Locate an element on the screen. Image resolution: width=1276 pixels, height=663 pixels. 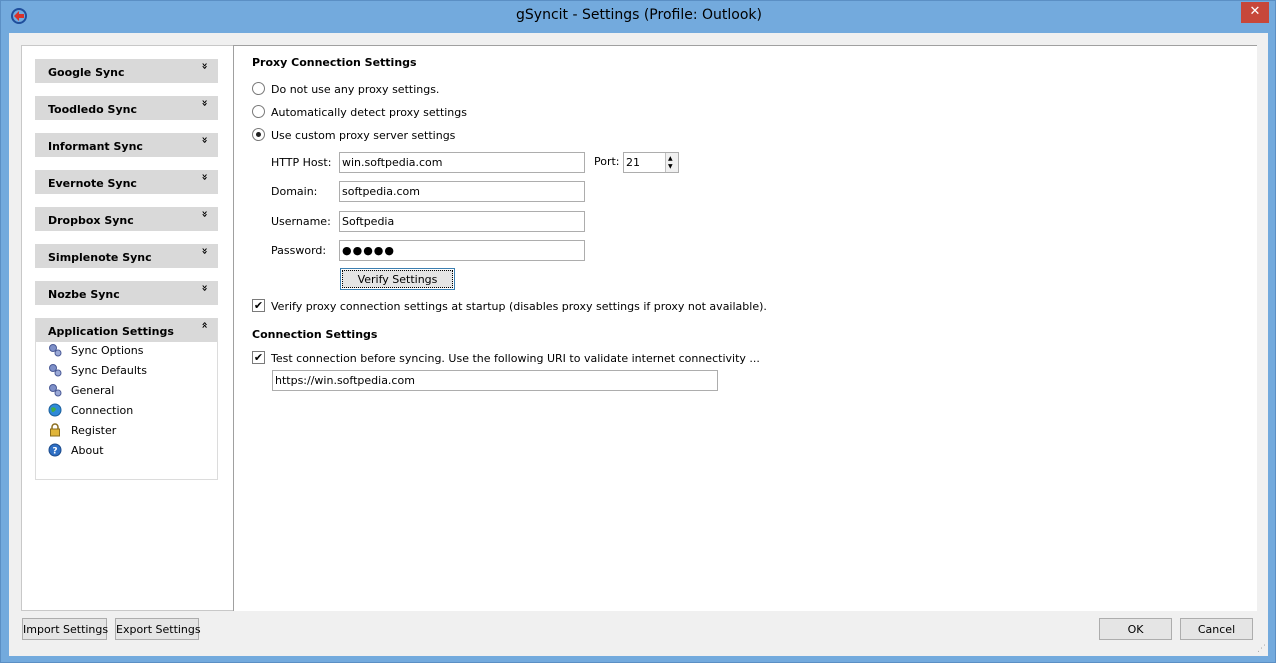
sidebar-item-label: Sync Options is located at coordinates (107, 350).